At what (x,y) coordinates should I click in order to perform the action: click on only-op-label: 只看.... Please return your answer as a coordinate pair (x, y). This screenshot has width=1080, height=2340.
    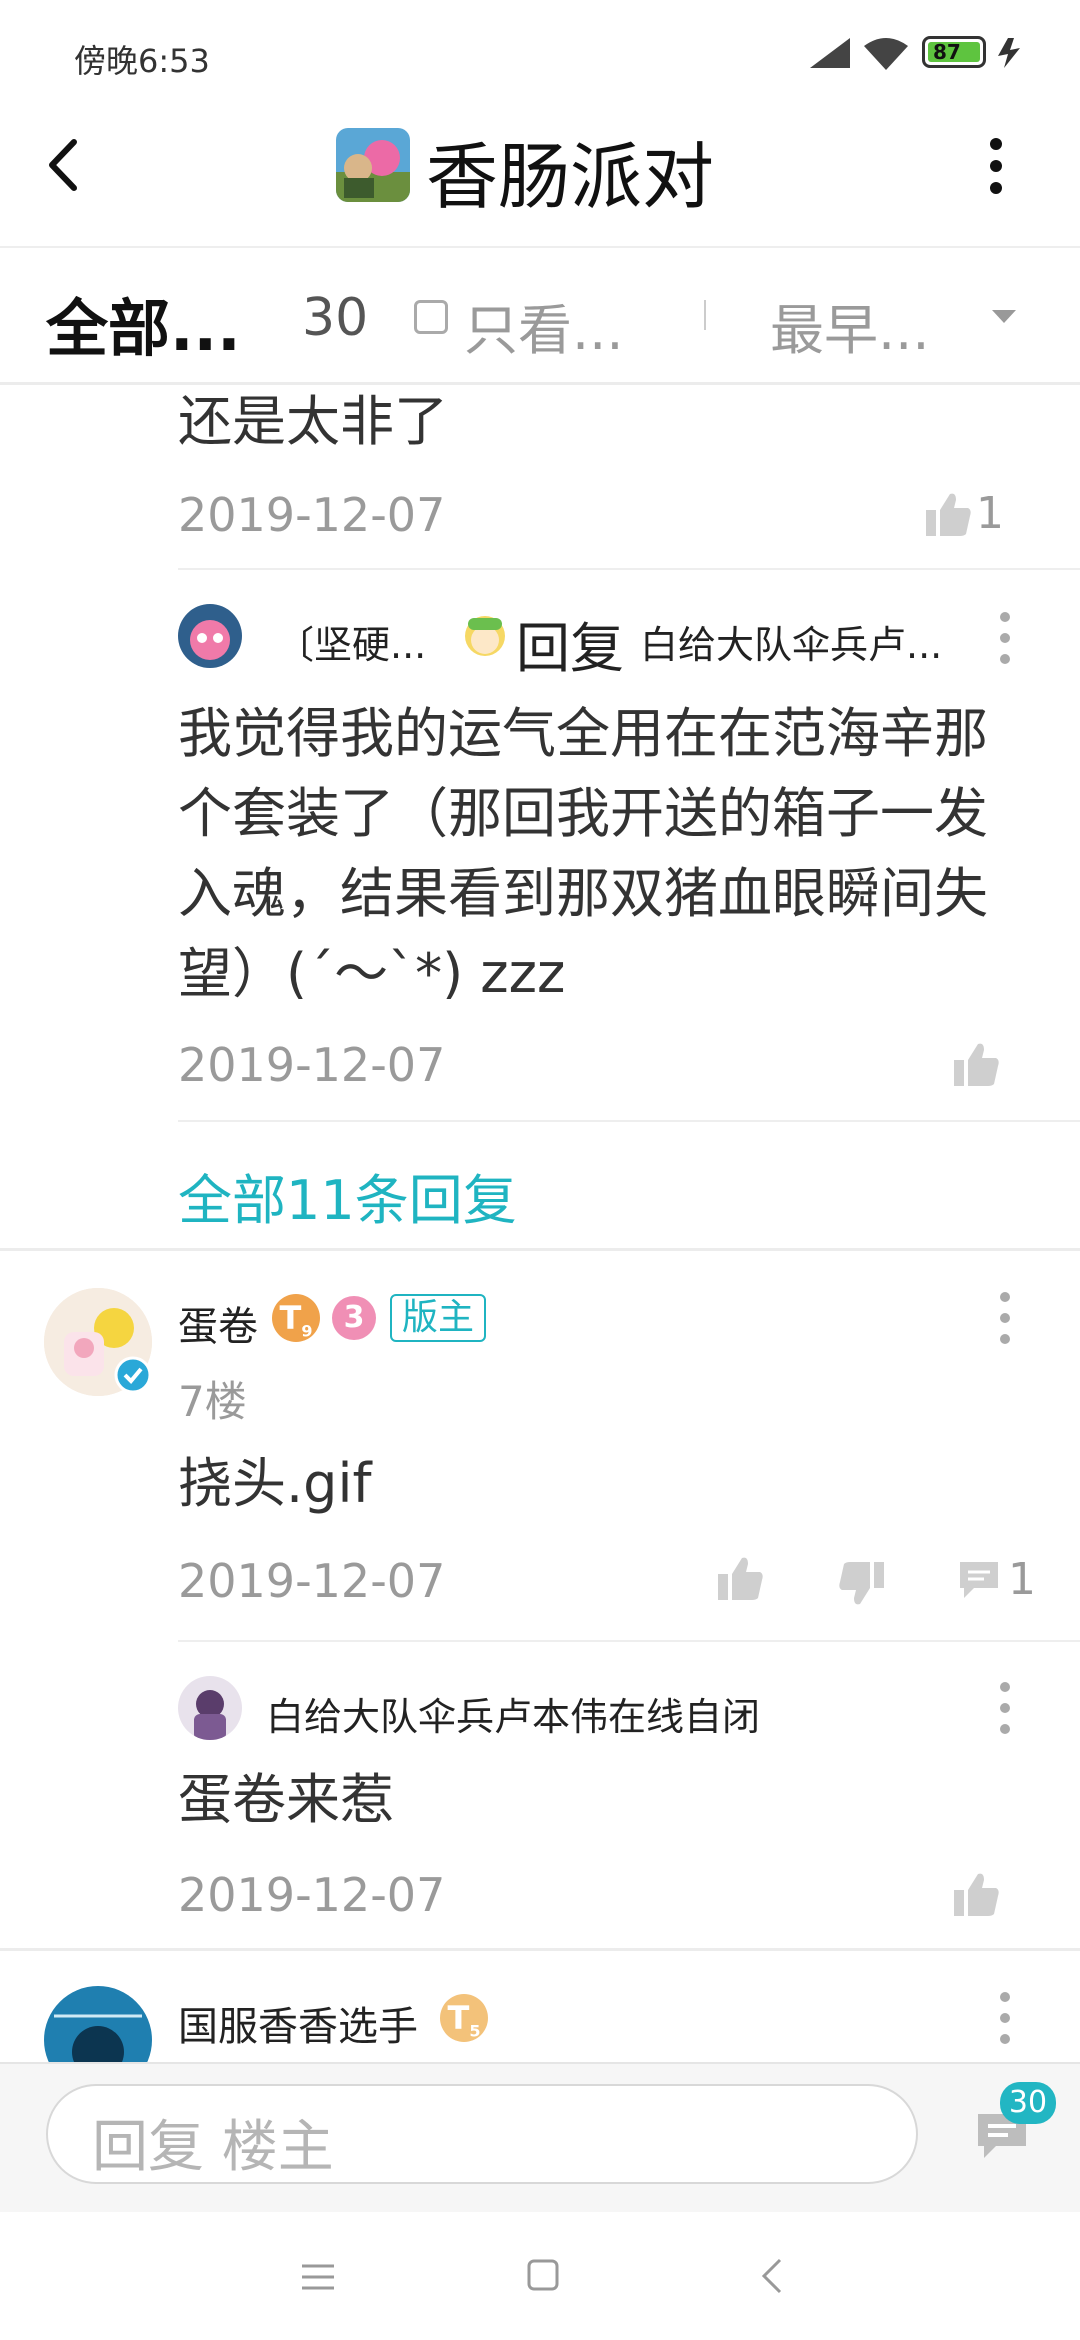
    Looking at the image, I should click on (544, 325).